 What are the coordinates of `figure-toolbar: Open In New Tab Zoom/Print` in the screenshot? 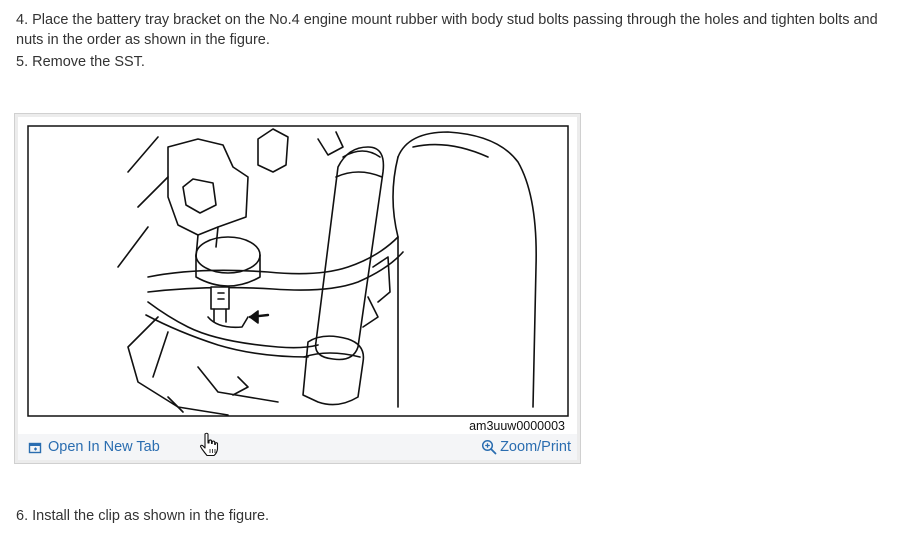 It's located at (297, 447).